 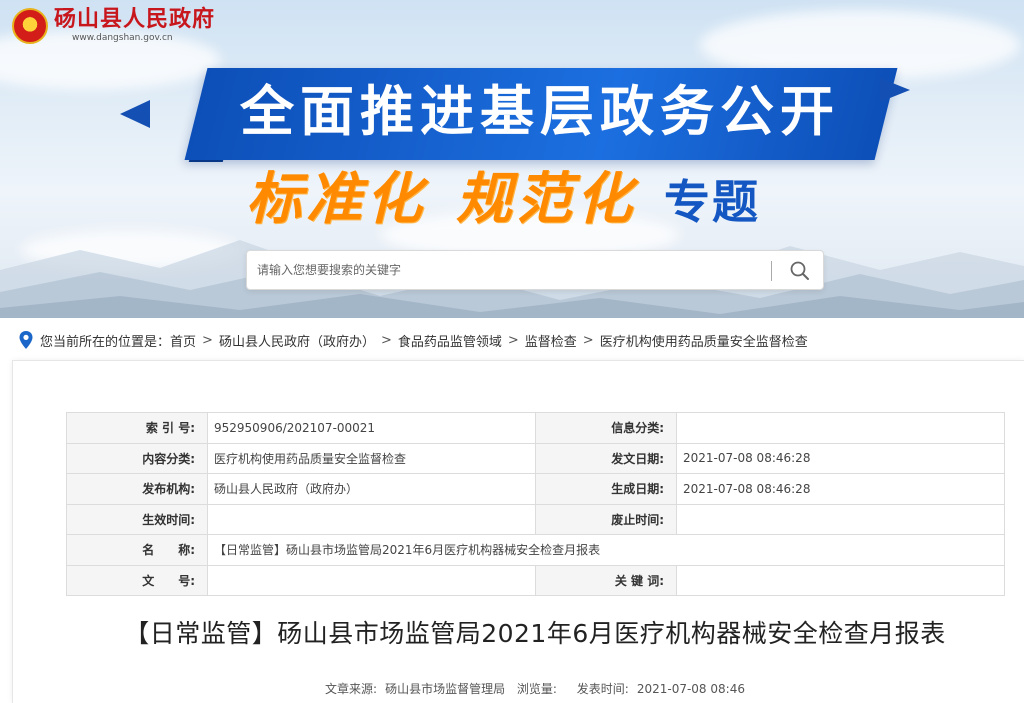 I want to click on slogan-normalization: 规范化, so click(x=546, y=199).